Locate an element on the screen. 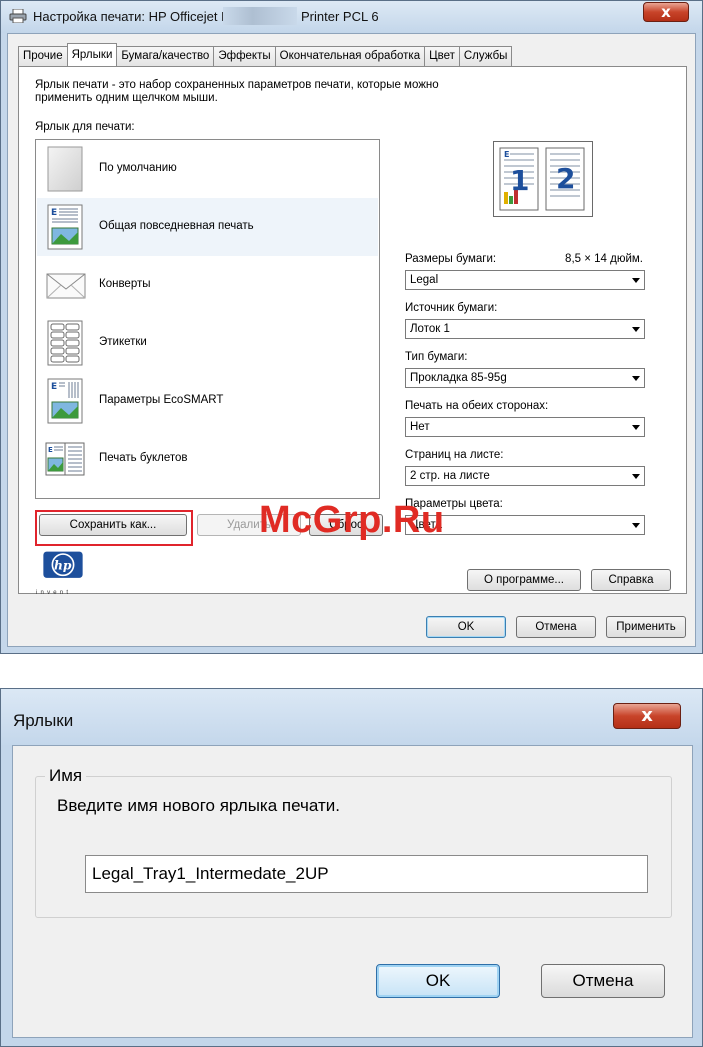 The image size is (703, 1047). list-item-label: Конверты is located at coordinates (125, 284).